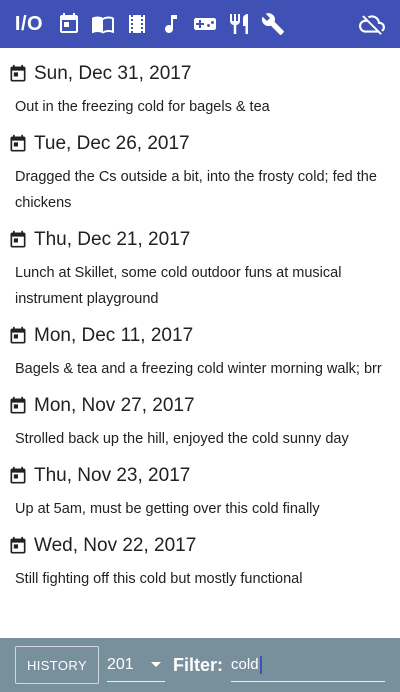  Describe the element at coordinates (114, 335) in the screenshot. I see `entry-date: Mon, Dec 11, 2017` at that location.